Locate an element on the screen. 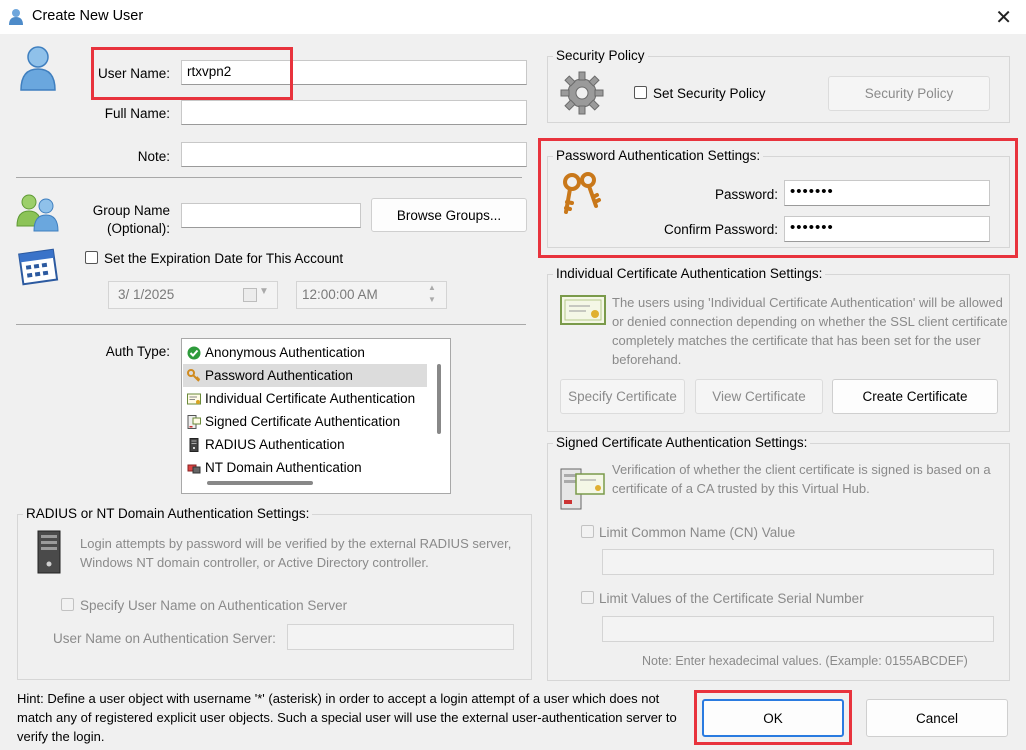 Image resolution: width=1026 pixels, height=750 pixels. limit-cn-checkbox is located at coordinates (587, 531).